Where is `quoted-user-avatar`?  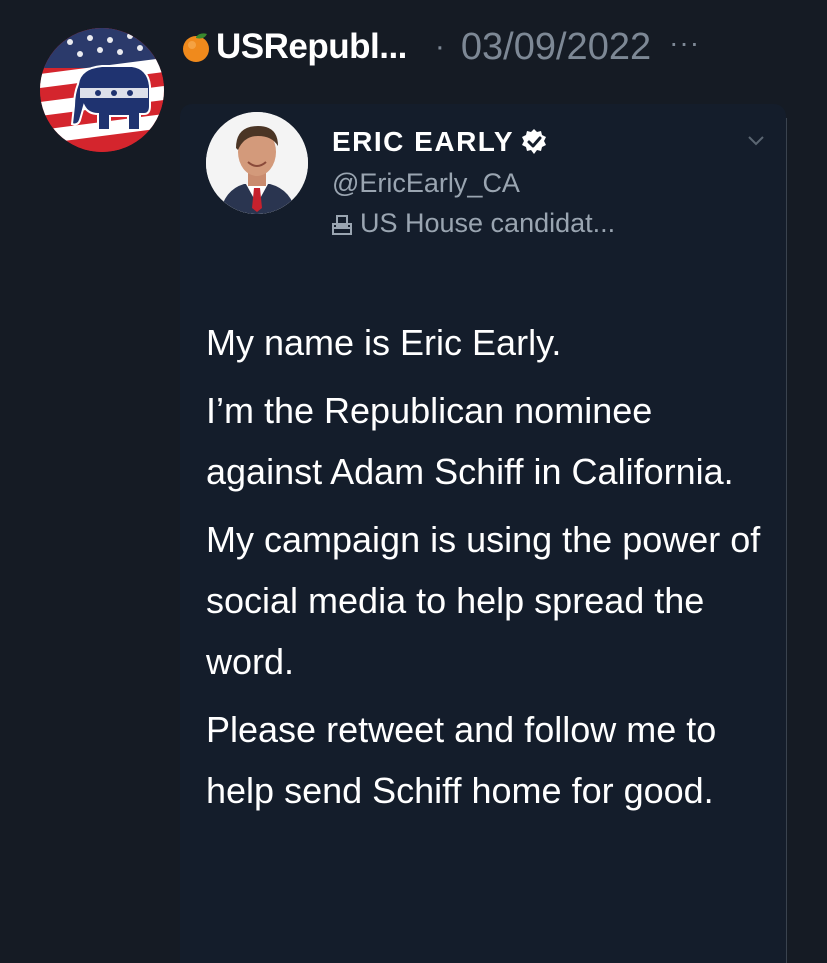 quoted-user-avatar is located at coordinates (257, 163).